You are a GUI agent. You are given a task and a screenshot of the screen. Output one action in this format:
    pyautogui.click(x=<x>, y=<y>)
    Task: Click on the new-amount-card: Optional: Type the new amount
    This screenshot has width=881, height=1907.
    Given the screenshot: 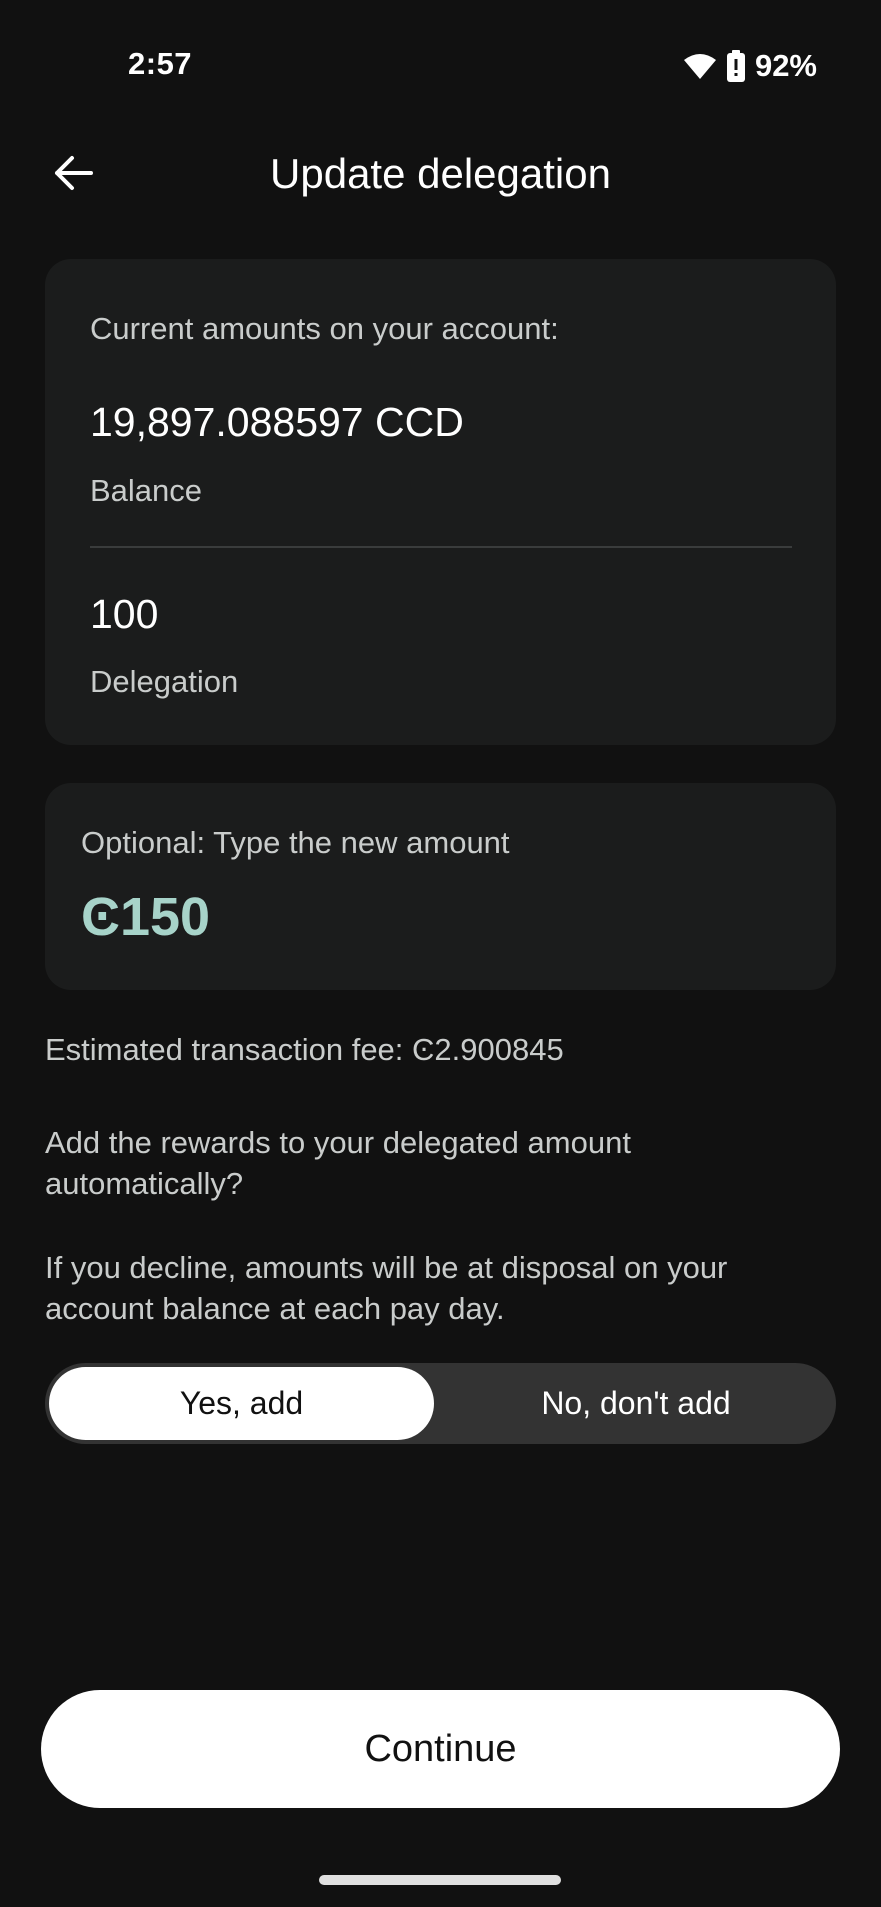 What is the action you would take?
    pyautogui.click(x=440, y=886)
    